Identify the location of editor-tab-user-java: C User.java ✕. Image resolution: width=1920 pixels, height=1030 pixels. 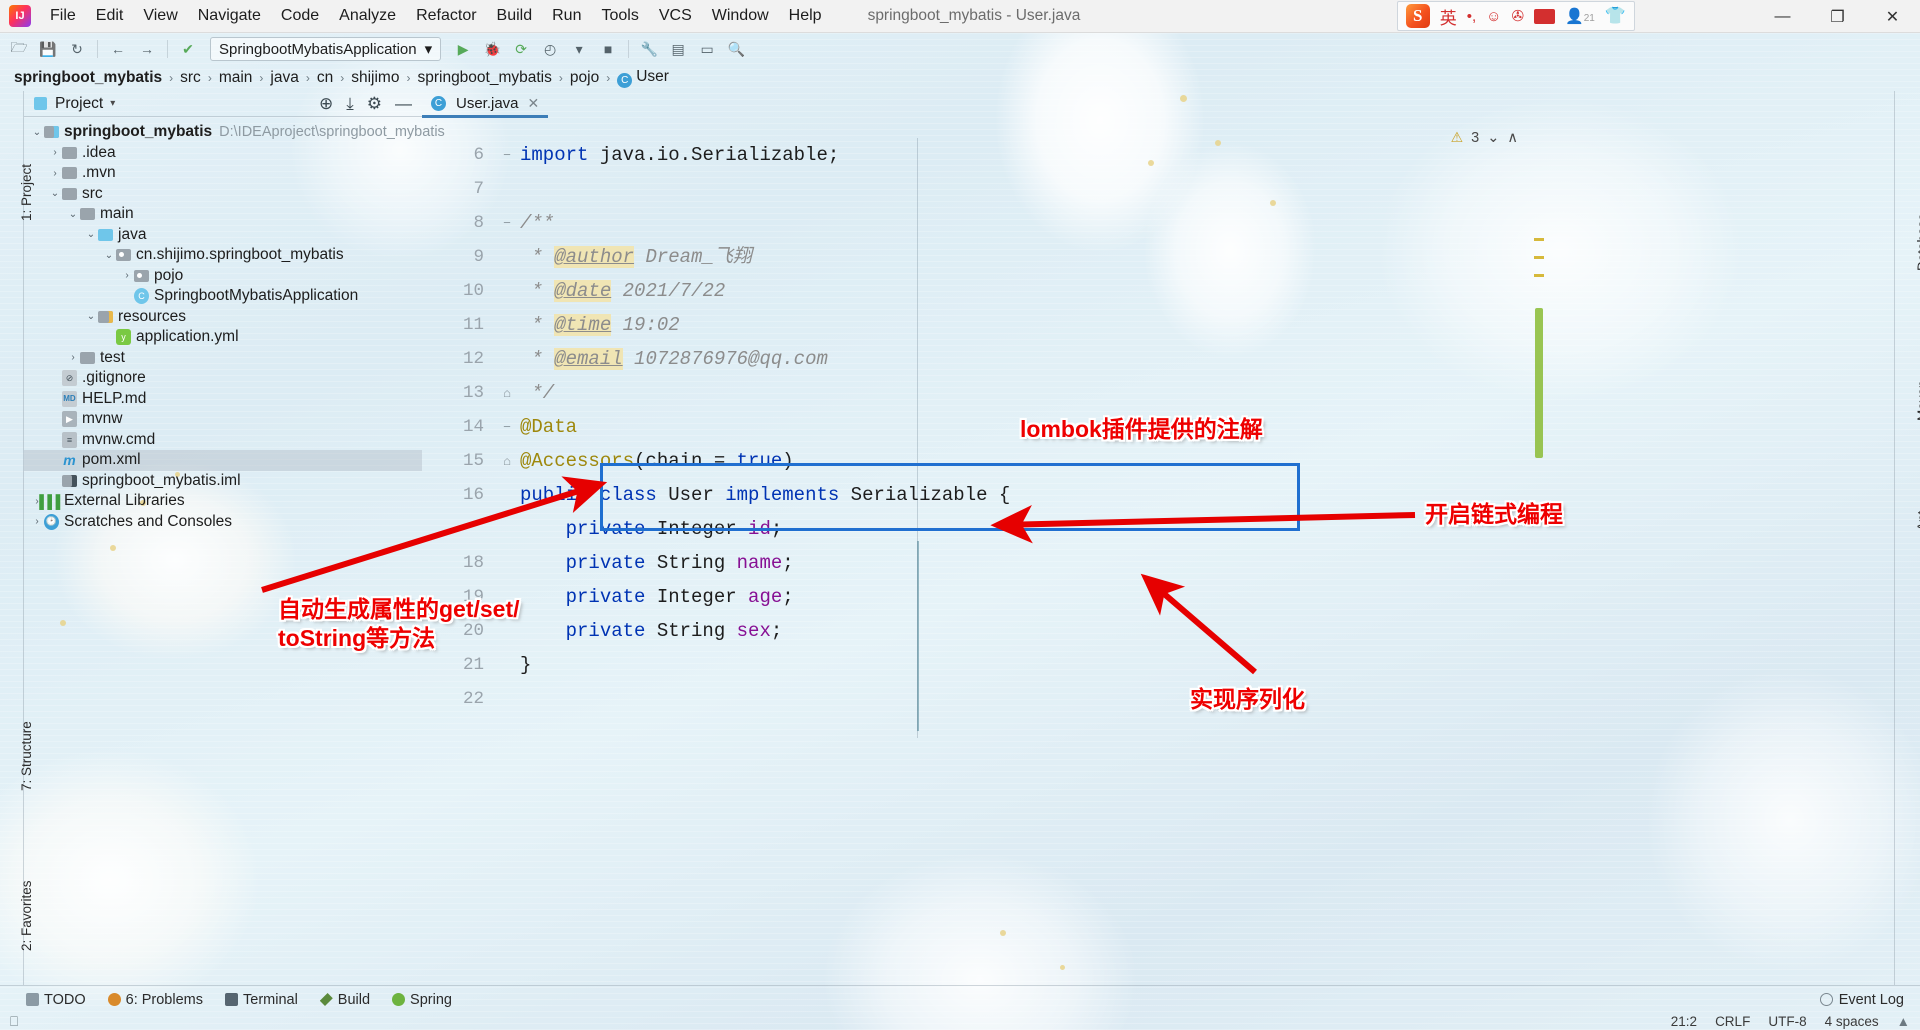
(485, 104).